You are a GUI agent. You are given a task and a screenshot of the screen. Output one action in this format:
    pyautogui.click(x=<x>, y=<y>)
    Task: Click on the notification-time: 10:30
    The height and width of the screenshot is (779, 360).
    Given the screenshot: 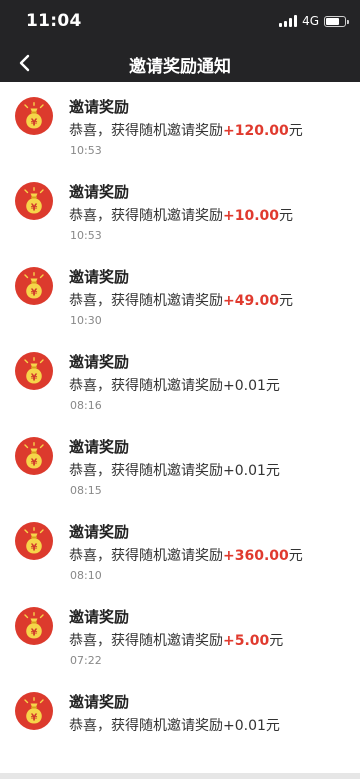 What is the action you would take?
    pyautogui.click(x=86, y=320)
    